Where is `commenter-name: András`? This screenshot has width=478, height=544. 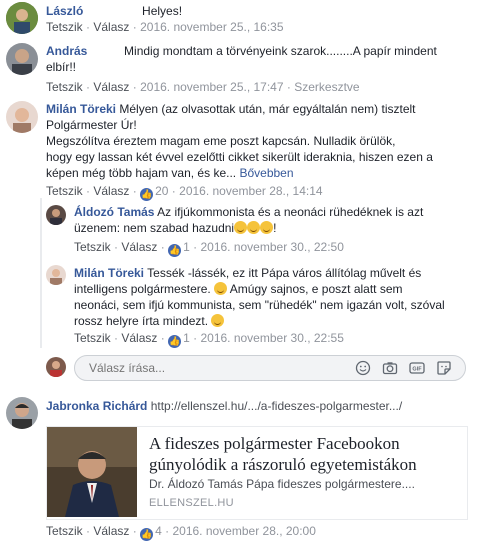 commenter-name: András is located at coordinates (66, 51).